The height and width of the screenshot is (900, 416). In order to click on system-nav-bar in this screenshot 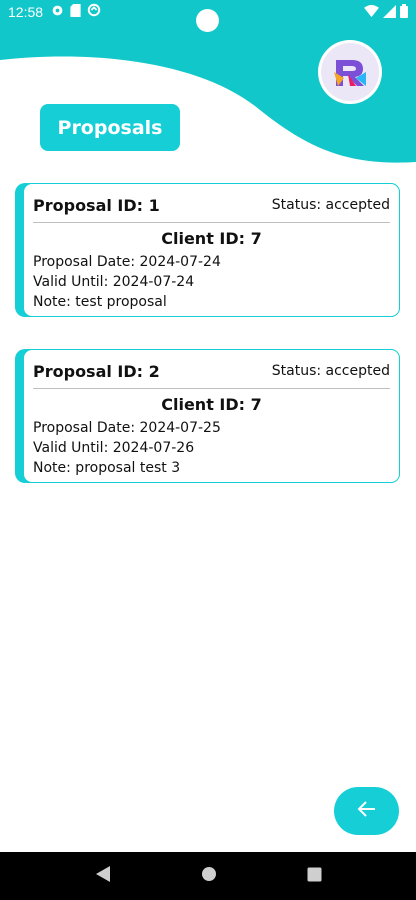, I will do `click(208, 876)`.